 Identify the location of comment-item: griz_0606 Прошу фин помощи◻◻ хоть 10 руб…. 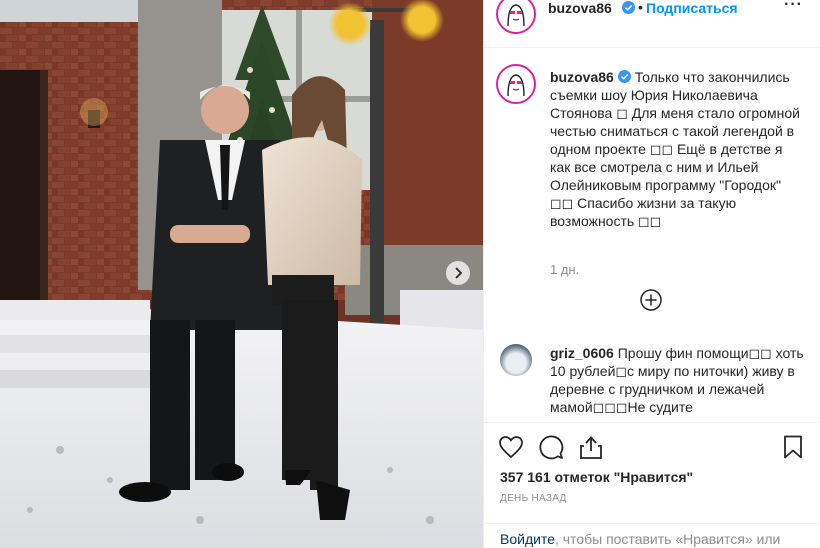
(652, 379).